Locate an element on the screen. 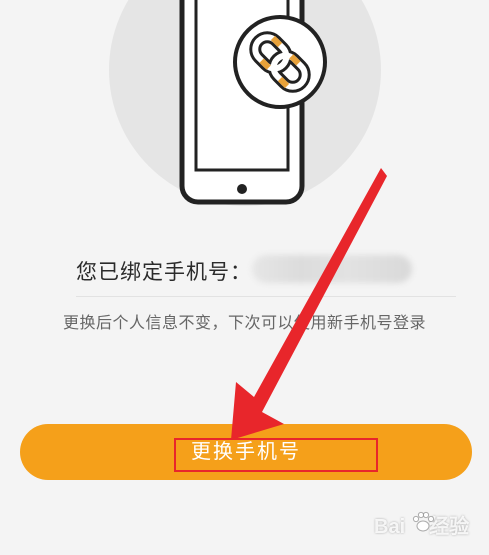 Image resolution: width=489 pixels, height=555 pixels. divider is located at coordinates (266, 296).